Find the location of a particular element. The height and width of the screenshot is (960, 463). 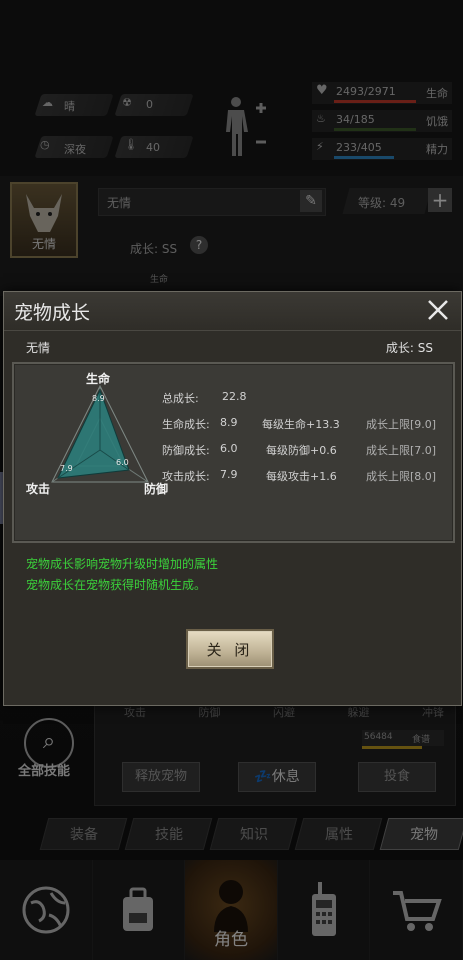

attack-per-level: 每级攻击+1.6 is located at coordinates (301, 476).